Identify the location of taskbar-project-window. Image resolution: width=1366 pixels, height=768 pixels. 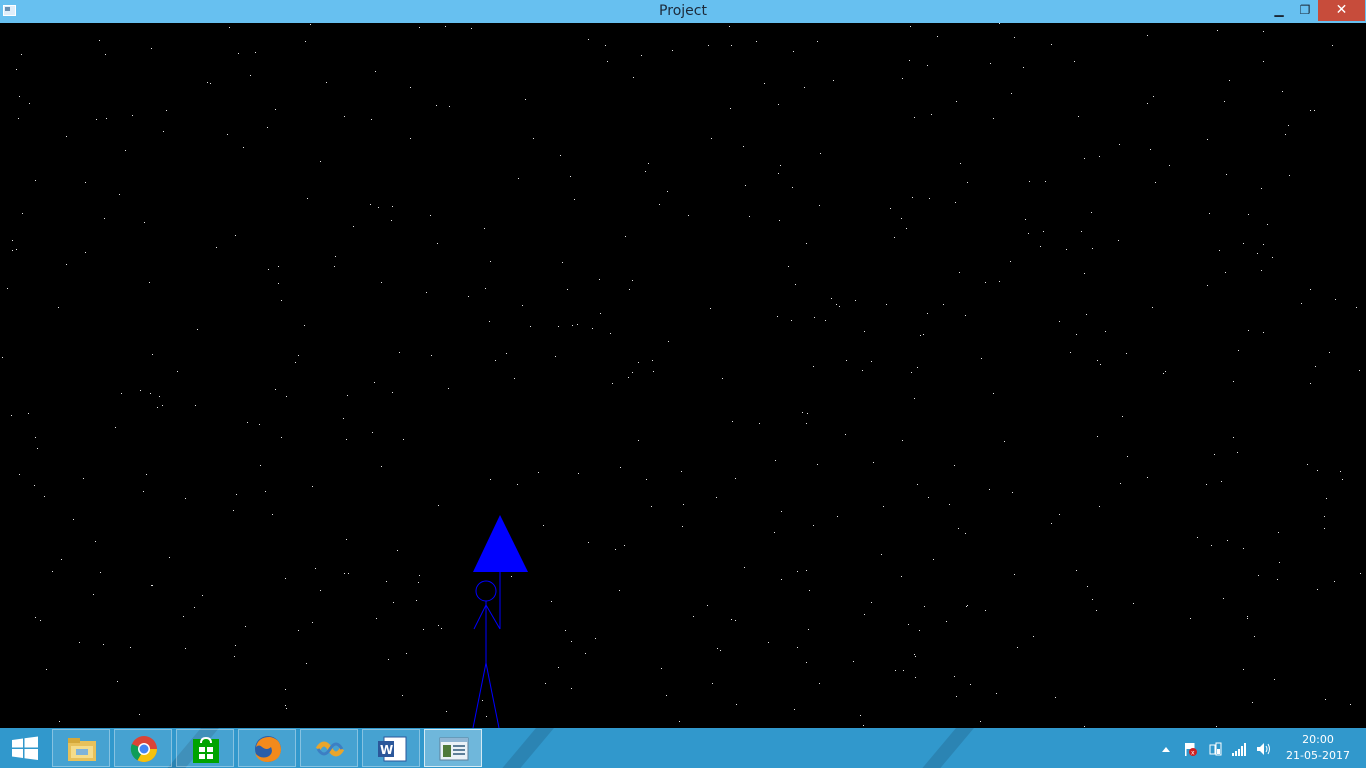
(453, 748).